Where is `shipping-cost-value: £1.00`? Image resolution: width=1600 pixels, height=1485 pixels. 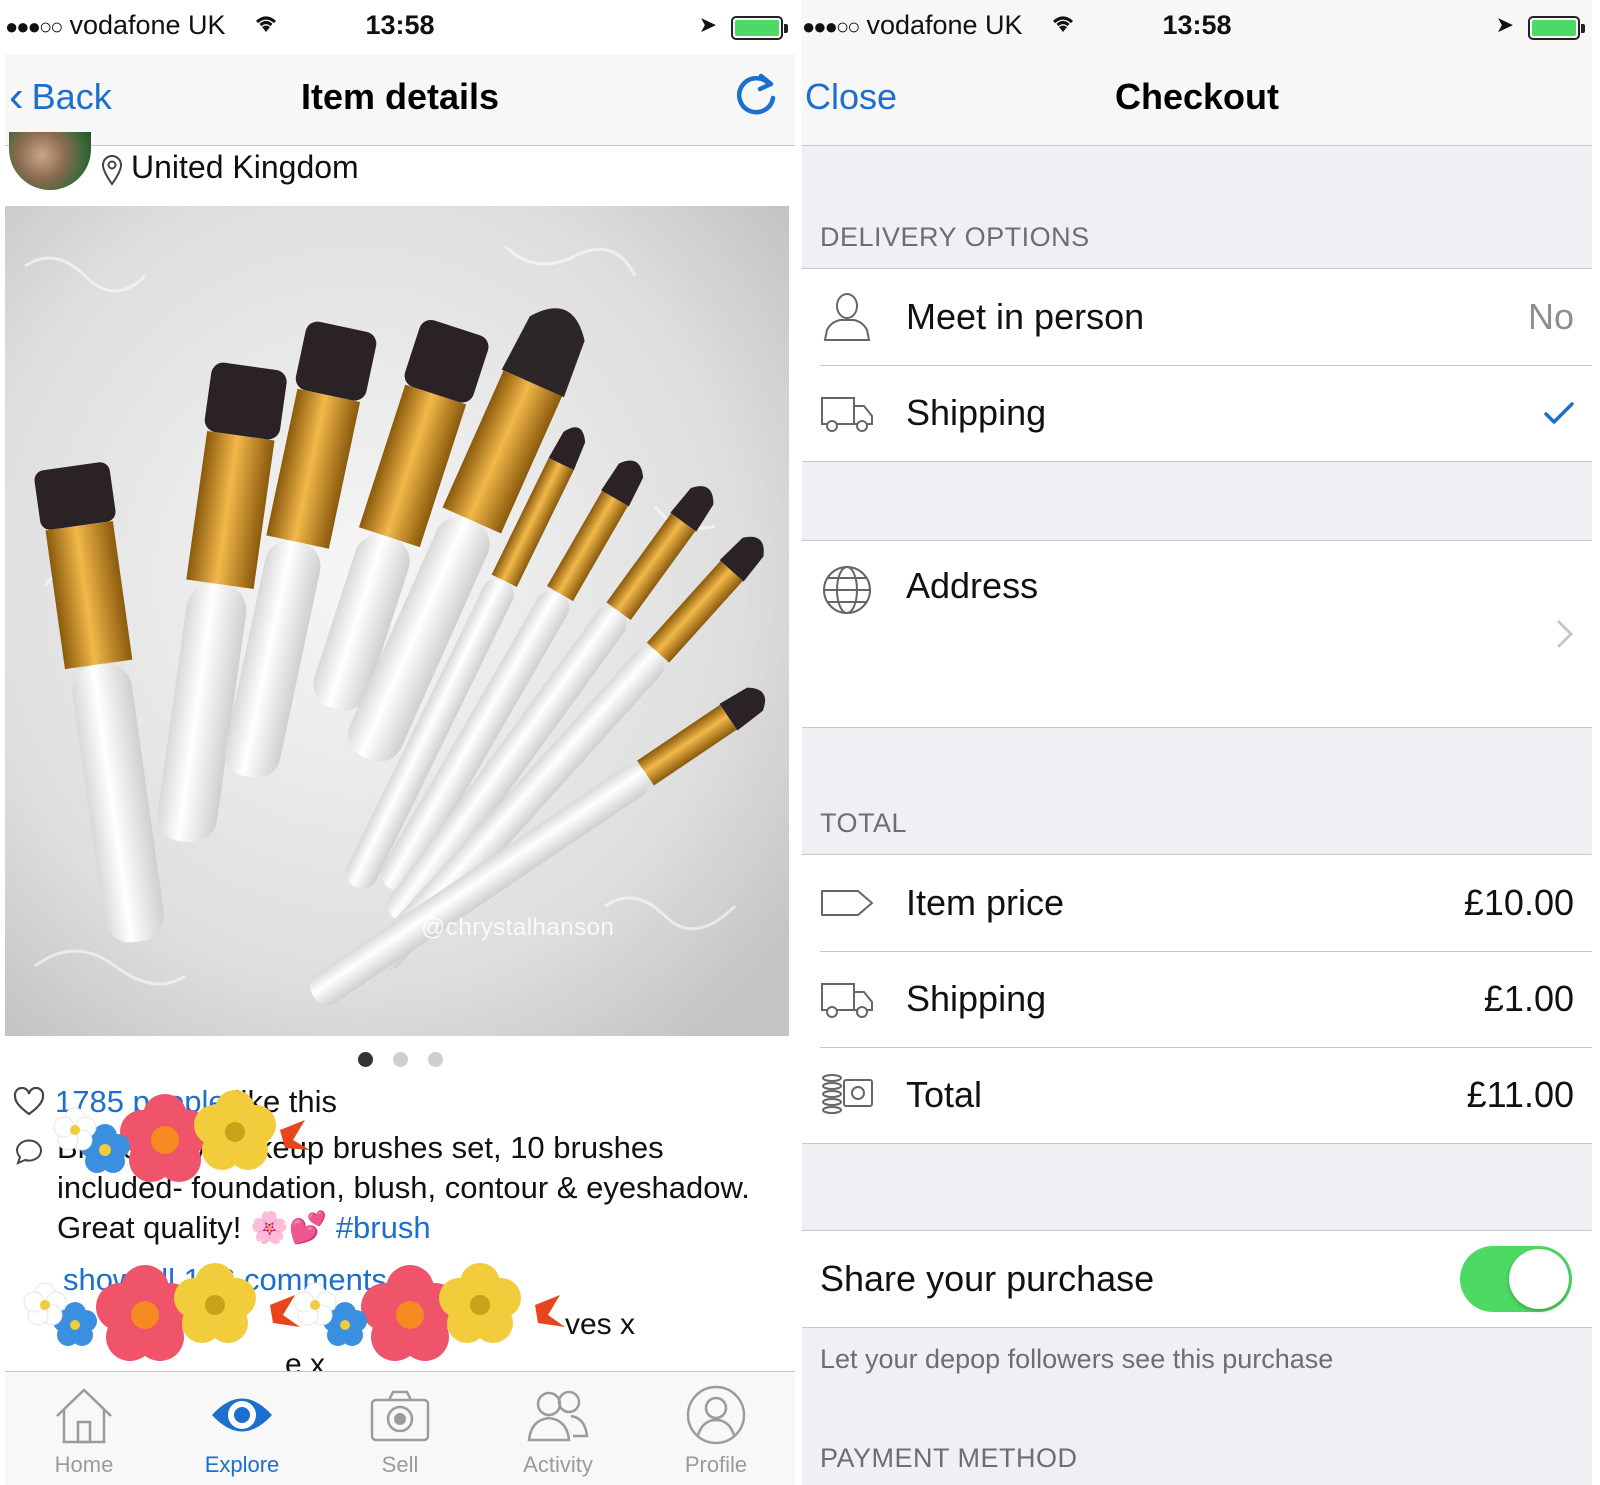 shipping-cost-value: £1.00 is located at coordinates (1528, 998).